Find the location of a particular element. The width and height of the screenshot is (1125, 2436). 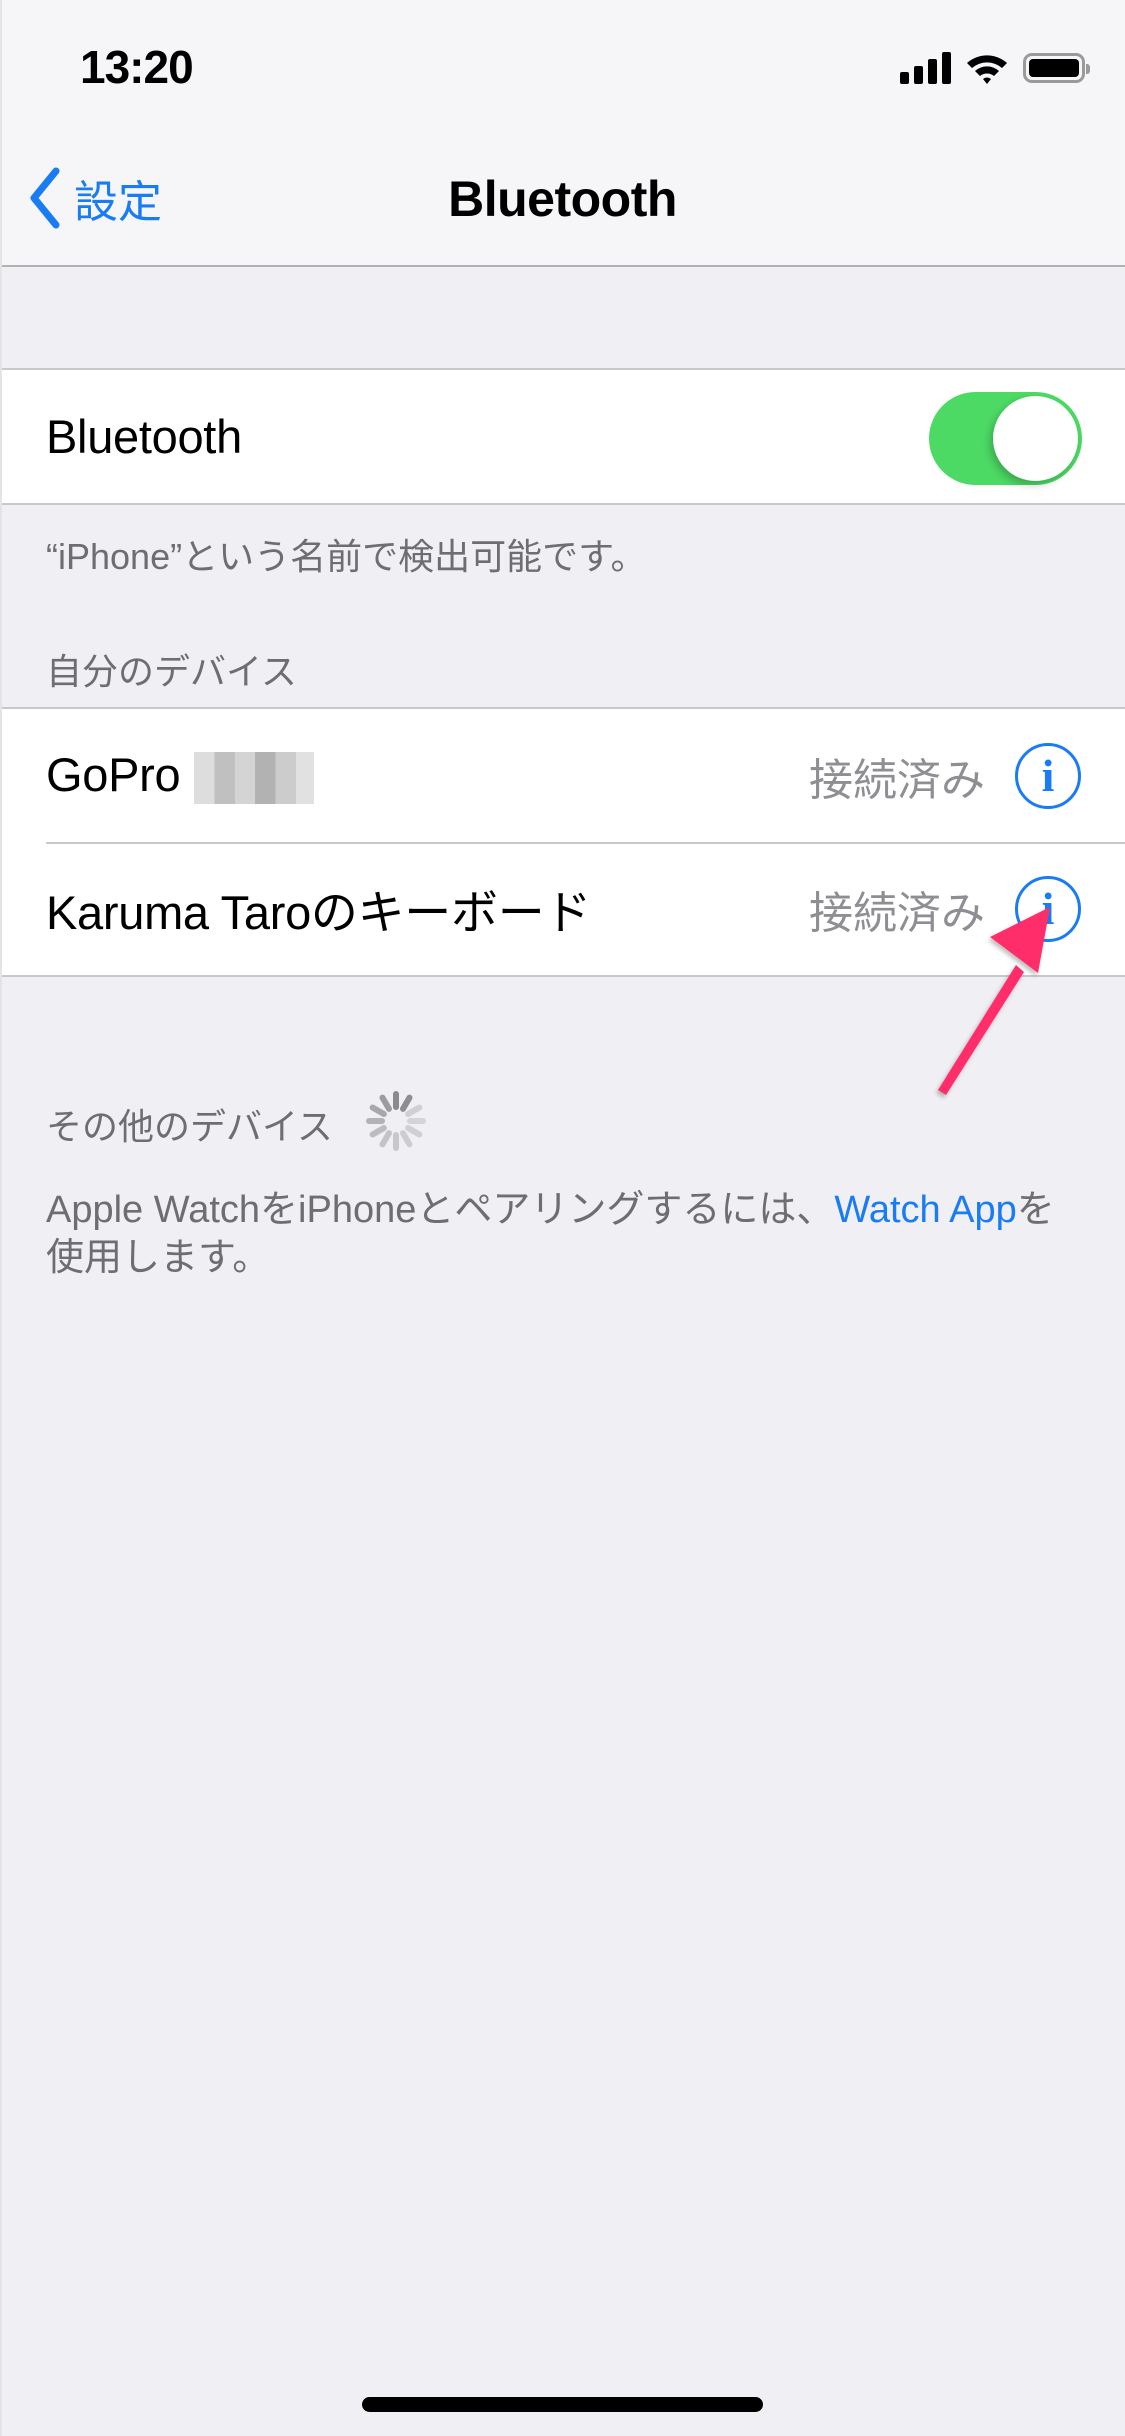

home-indicator is located at coordinates (562, 2404).